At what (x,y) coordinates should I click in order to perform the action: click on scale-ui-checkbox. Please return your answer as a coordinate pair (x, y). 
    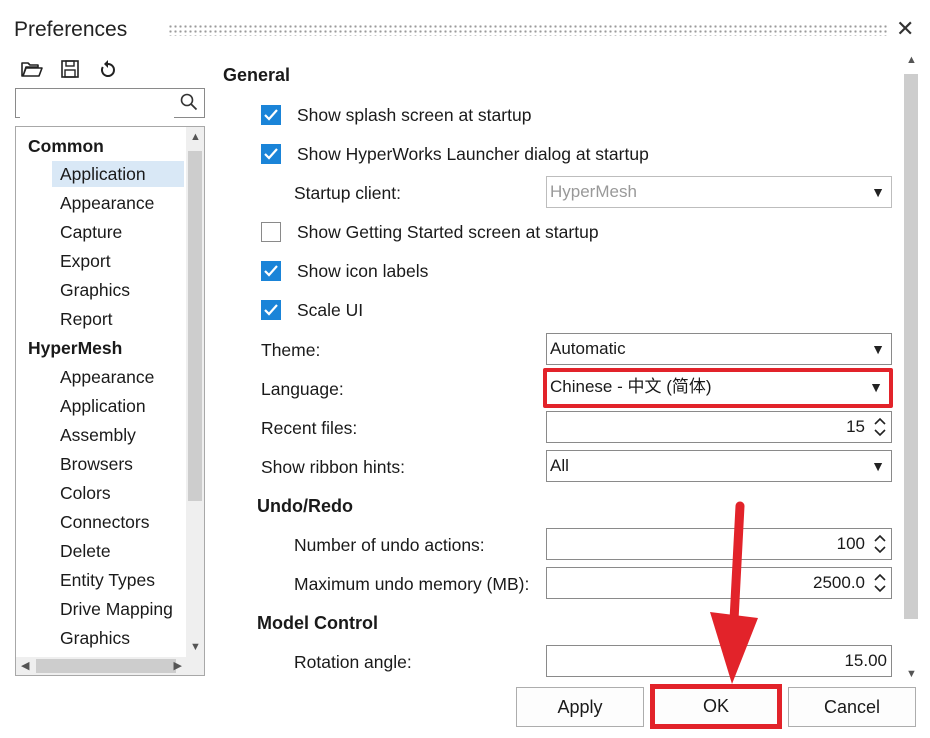
    Looking at the image, I should click on (271, 310).